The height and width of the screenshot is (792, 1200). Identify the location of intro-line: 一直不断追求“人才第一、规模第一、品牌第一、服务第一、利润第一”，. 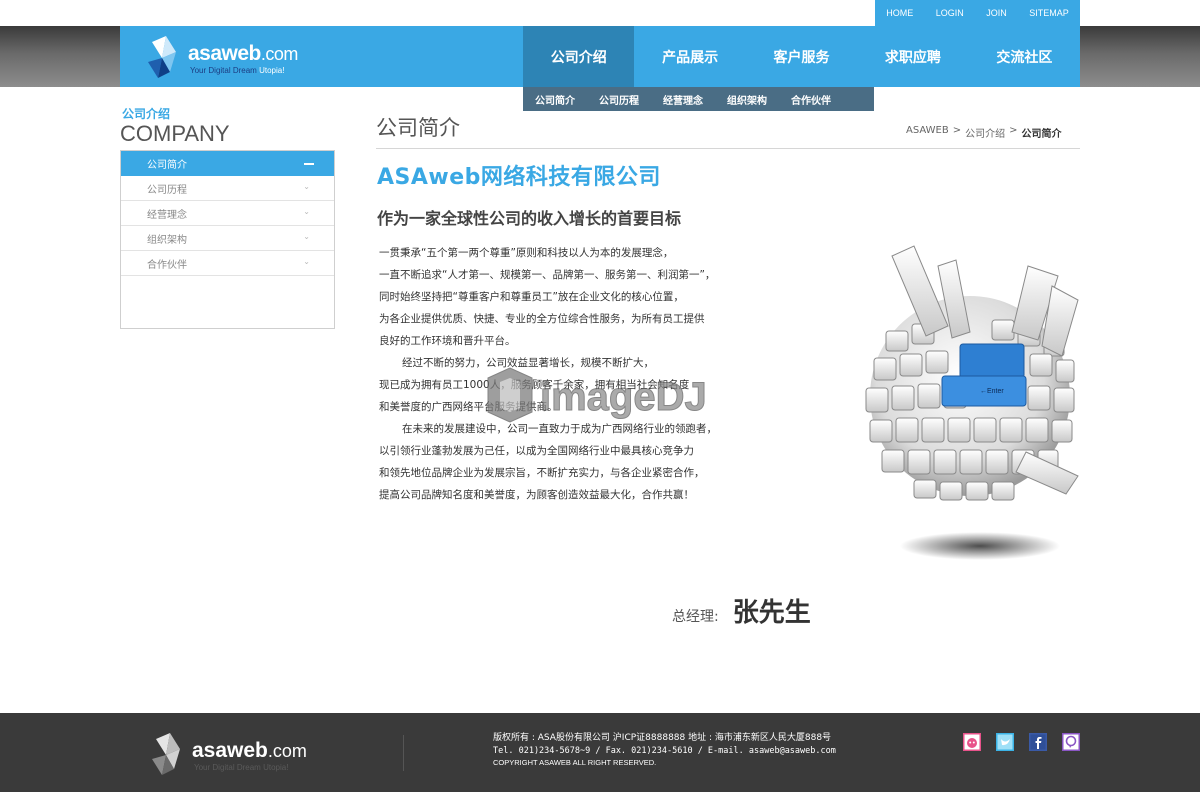
(547, 275).